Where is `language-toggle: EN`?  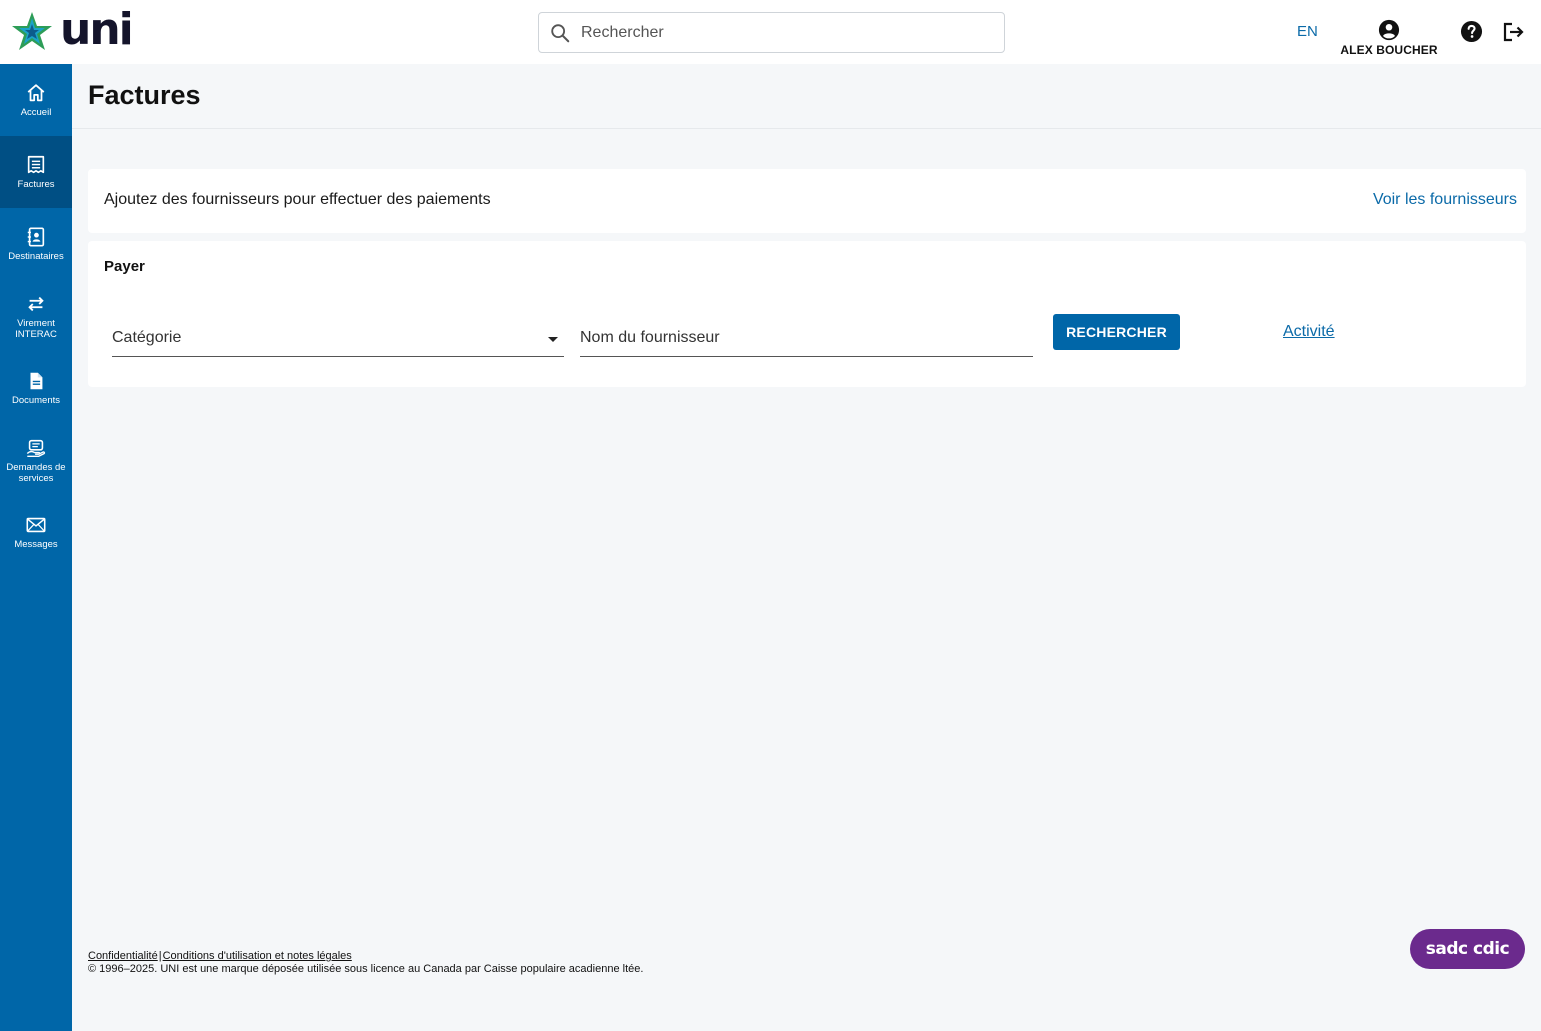 language-toggle: EN is located at coordinates (1307, 31).